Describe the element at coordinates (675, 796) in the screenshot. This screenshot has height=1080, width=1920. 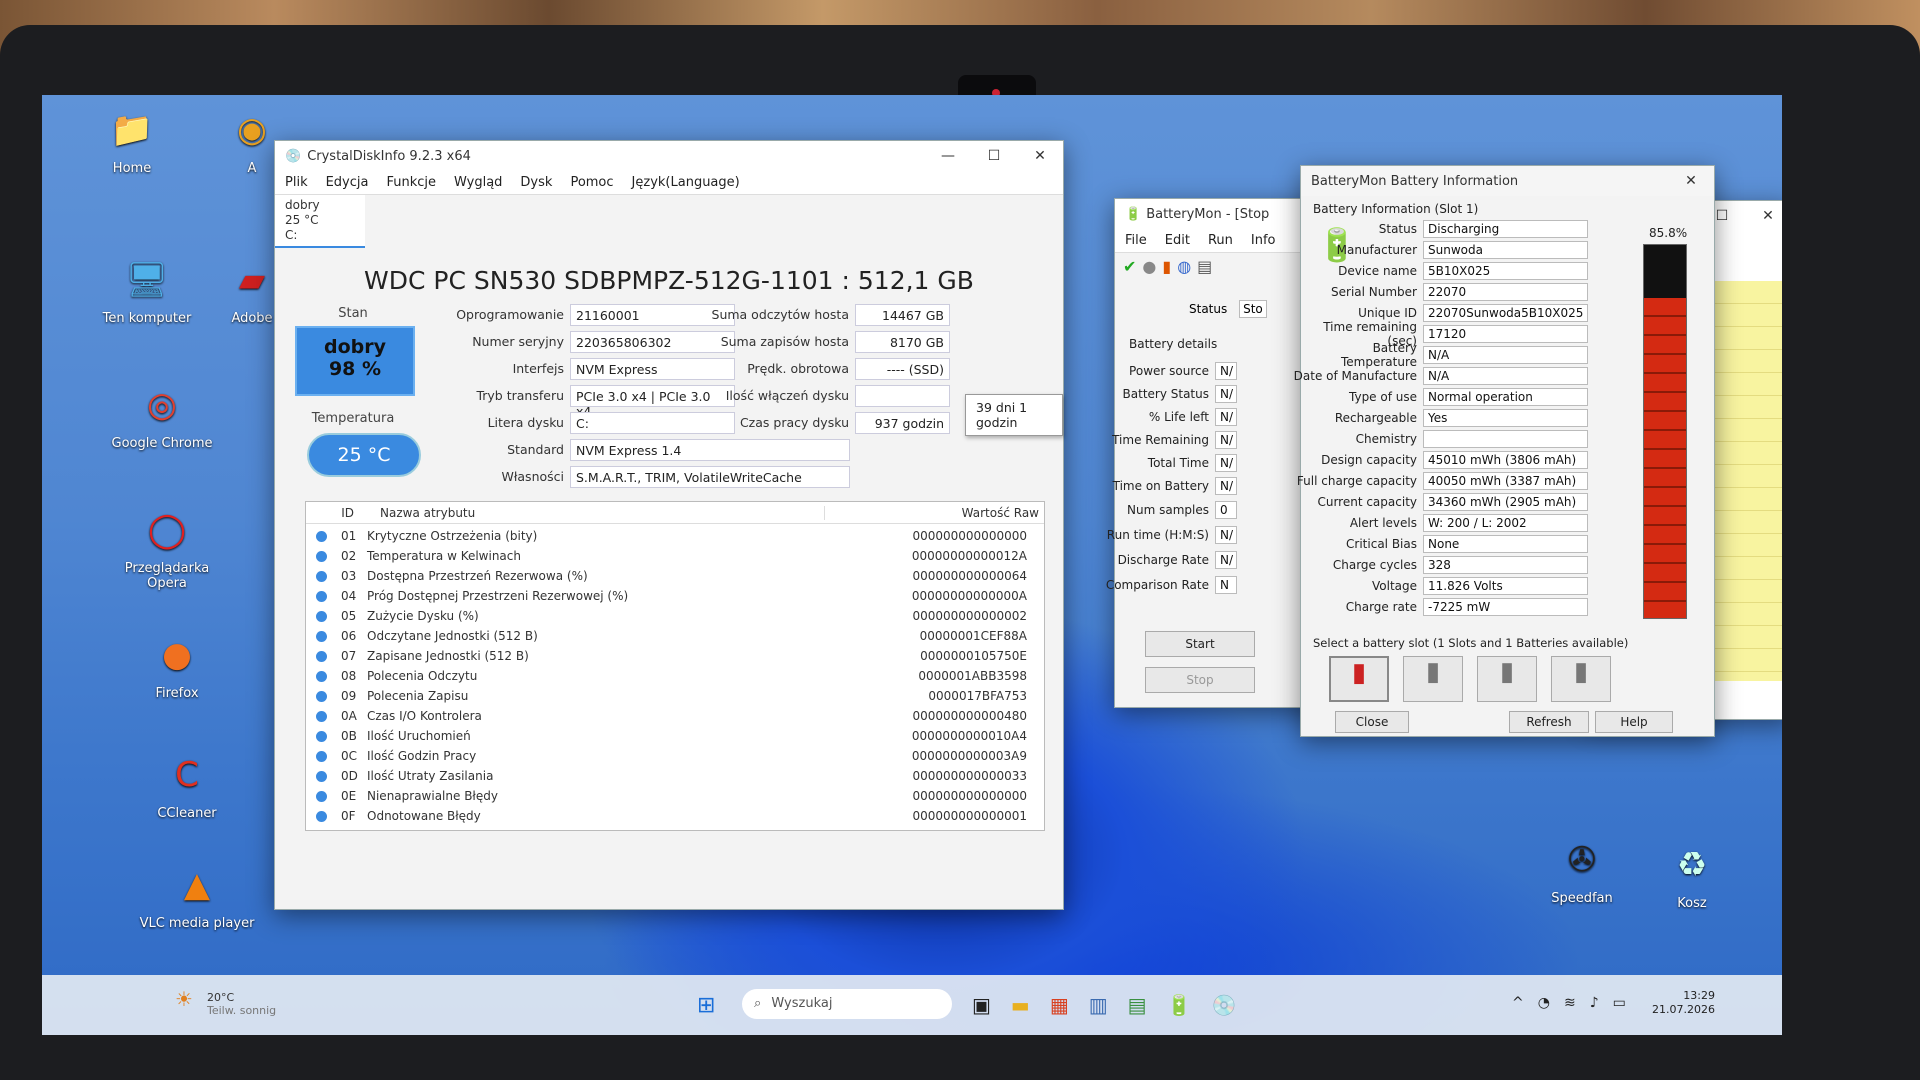
I see `table-row: 0E Nienaprawialne Błędy 000000000000000` at that location.